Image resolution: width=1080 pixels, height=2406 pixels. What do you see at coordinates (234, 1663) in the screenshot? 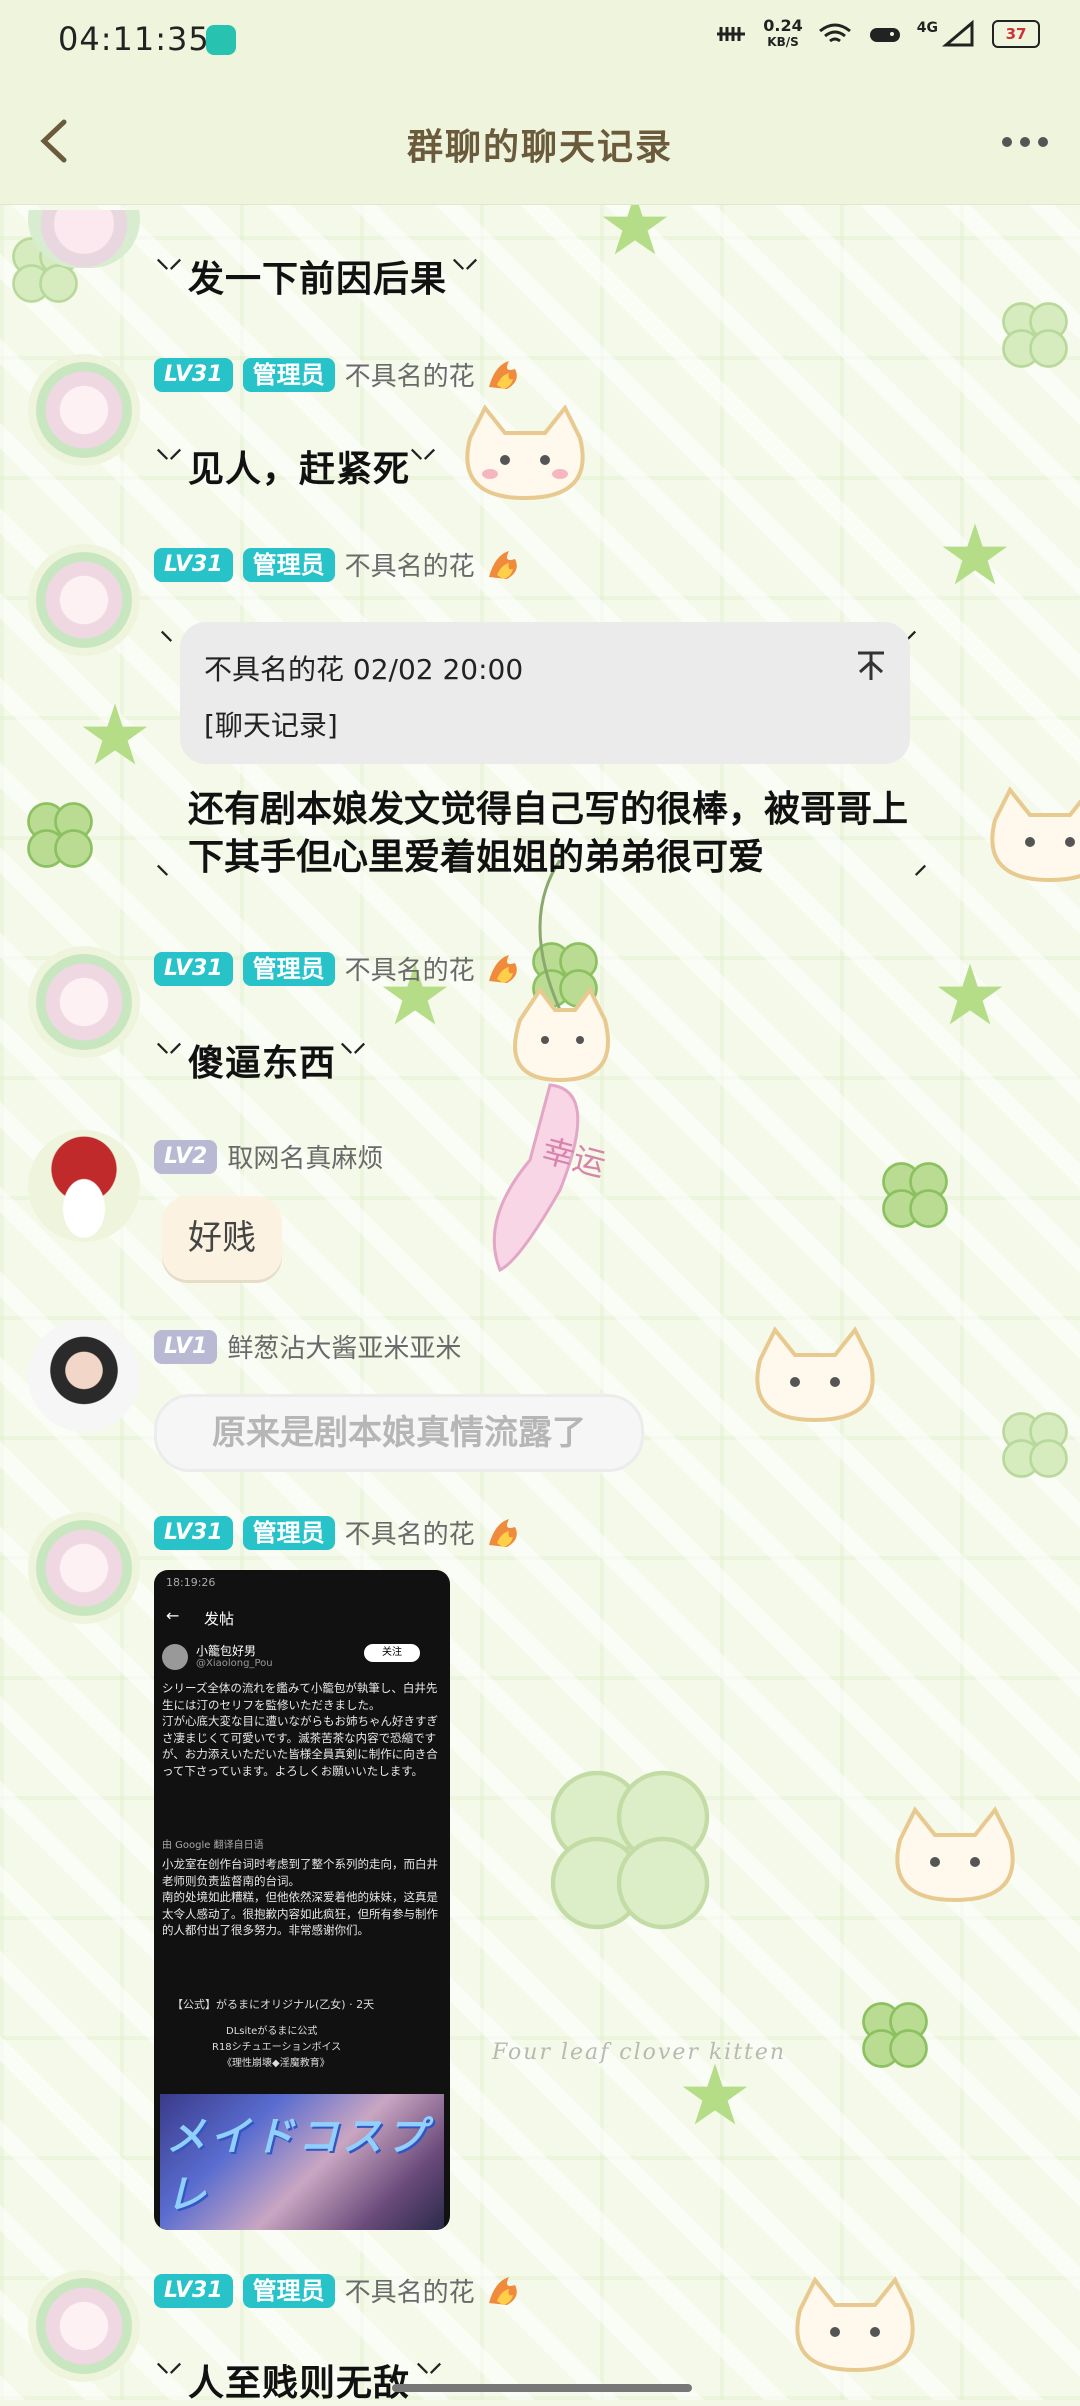
I see `image-user-handle: @Xiaolong_Pou` at bounding box center [234, 1663].